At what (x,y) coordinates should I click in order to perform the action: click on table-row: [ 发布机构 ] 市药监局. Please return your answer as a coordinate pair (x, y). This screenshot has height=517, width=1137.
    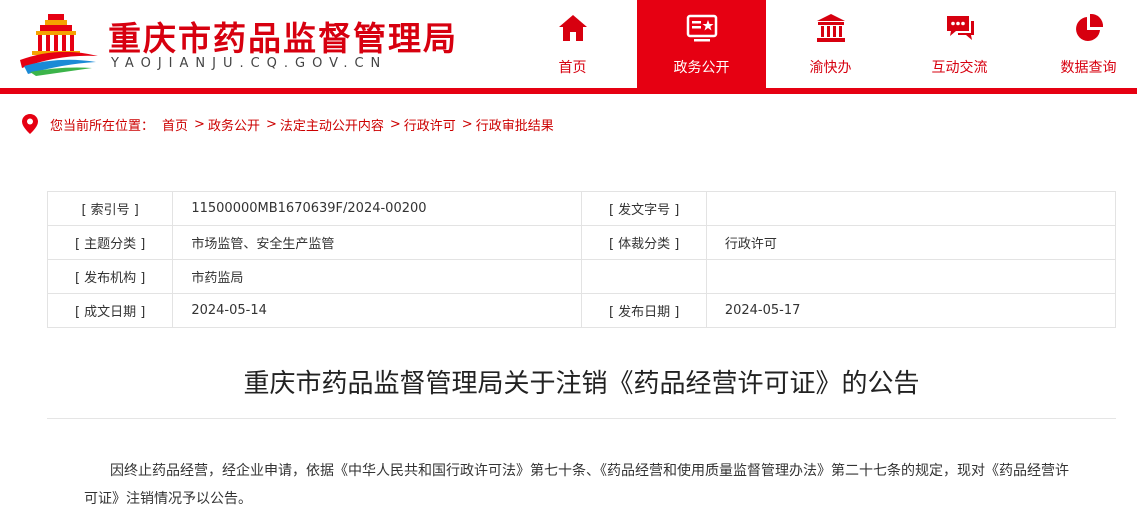
    Looking at the image, I should click on (581, 276).